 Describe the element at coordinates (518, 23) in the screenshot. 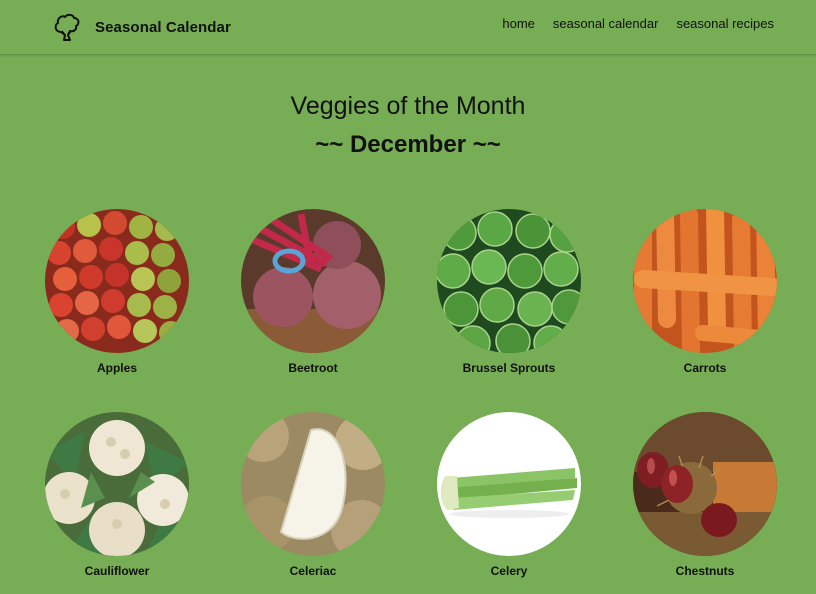

I see `nav-link-home: home` at that location.